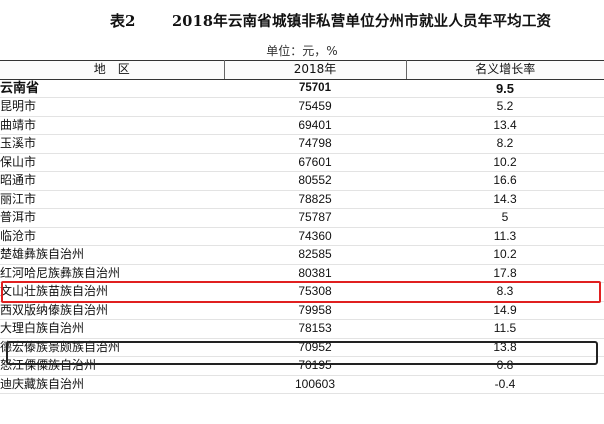  I want to click on region-cell: 玉溪市, so click(112, 144).